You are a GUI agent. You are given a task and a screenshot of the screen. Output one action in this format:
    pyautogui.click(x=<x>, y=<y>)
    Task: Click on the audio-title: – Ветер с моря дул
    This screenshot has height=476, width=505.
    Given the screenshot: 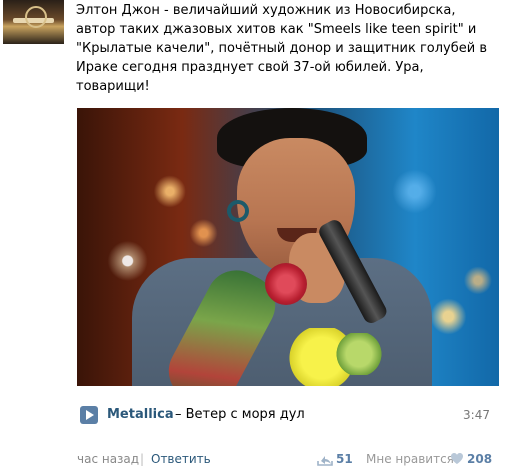 What is the action you would take?
    pyautogui.click(x=240, y=414)
    